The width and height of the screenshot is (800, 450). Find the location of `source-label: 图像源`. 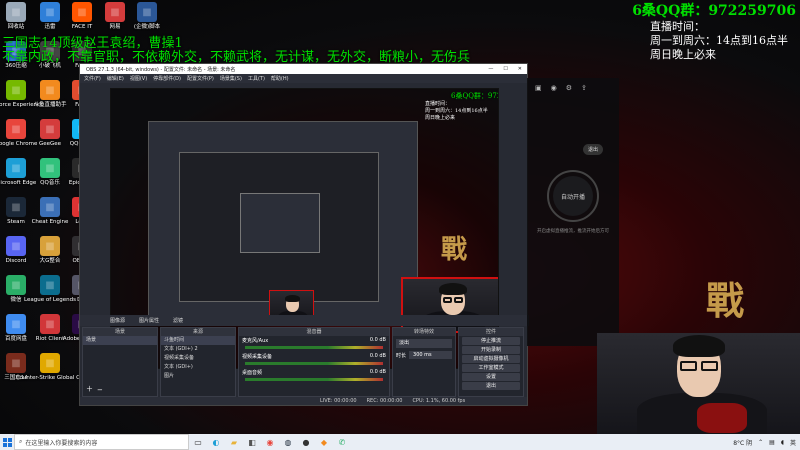

source-label: 图像源 is located at coordinates (118, 321).